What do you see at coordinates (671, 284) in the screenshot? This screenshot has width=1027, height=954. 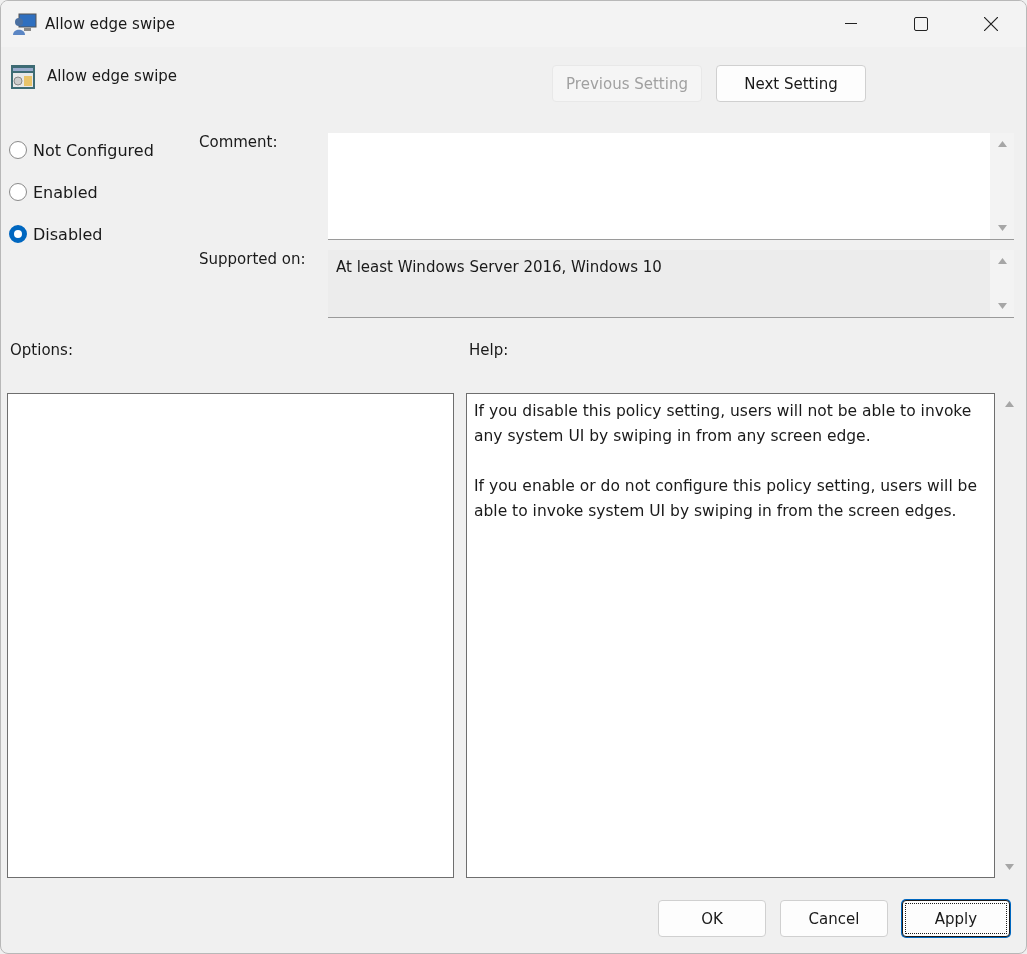 I see `supported-on-field: At least Windows Server 2016, Windows 10` at bounding box center [671, 284].